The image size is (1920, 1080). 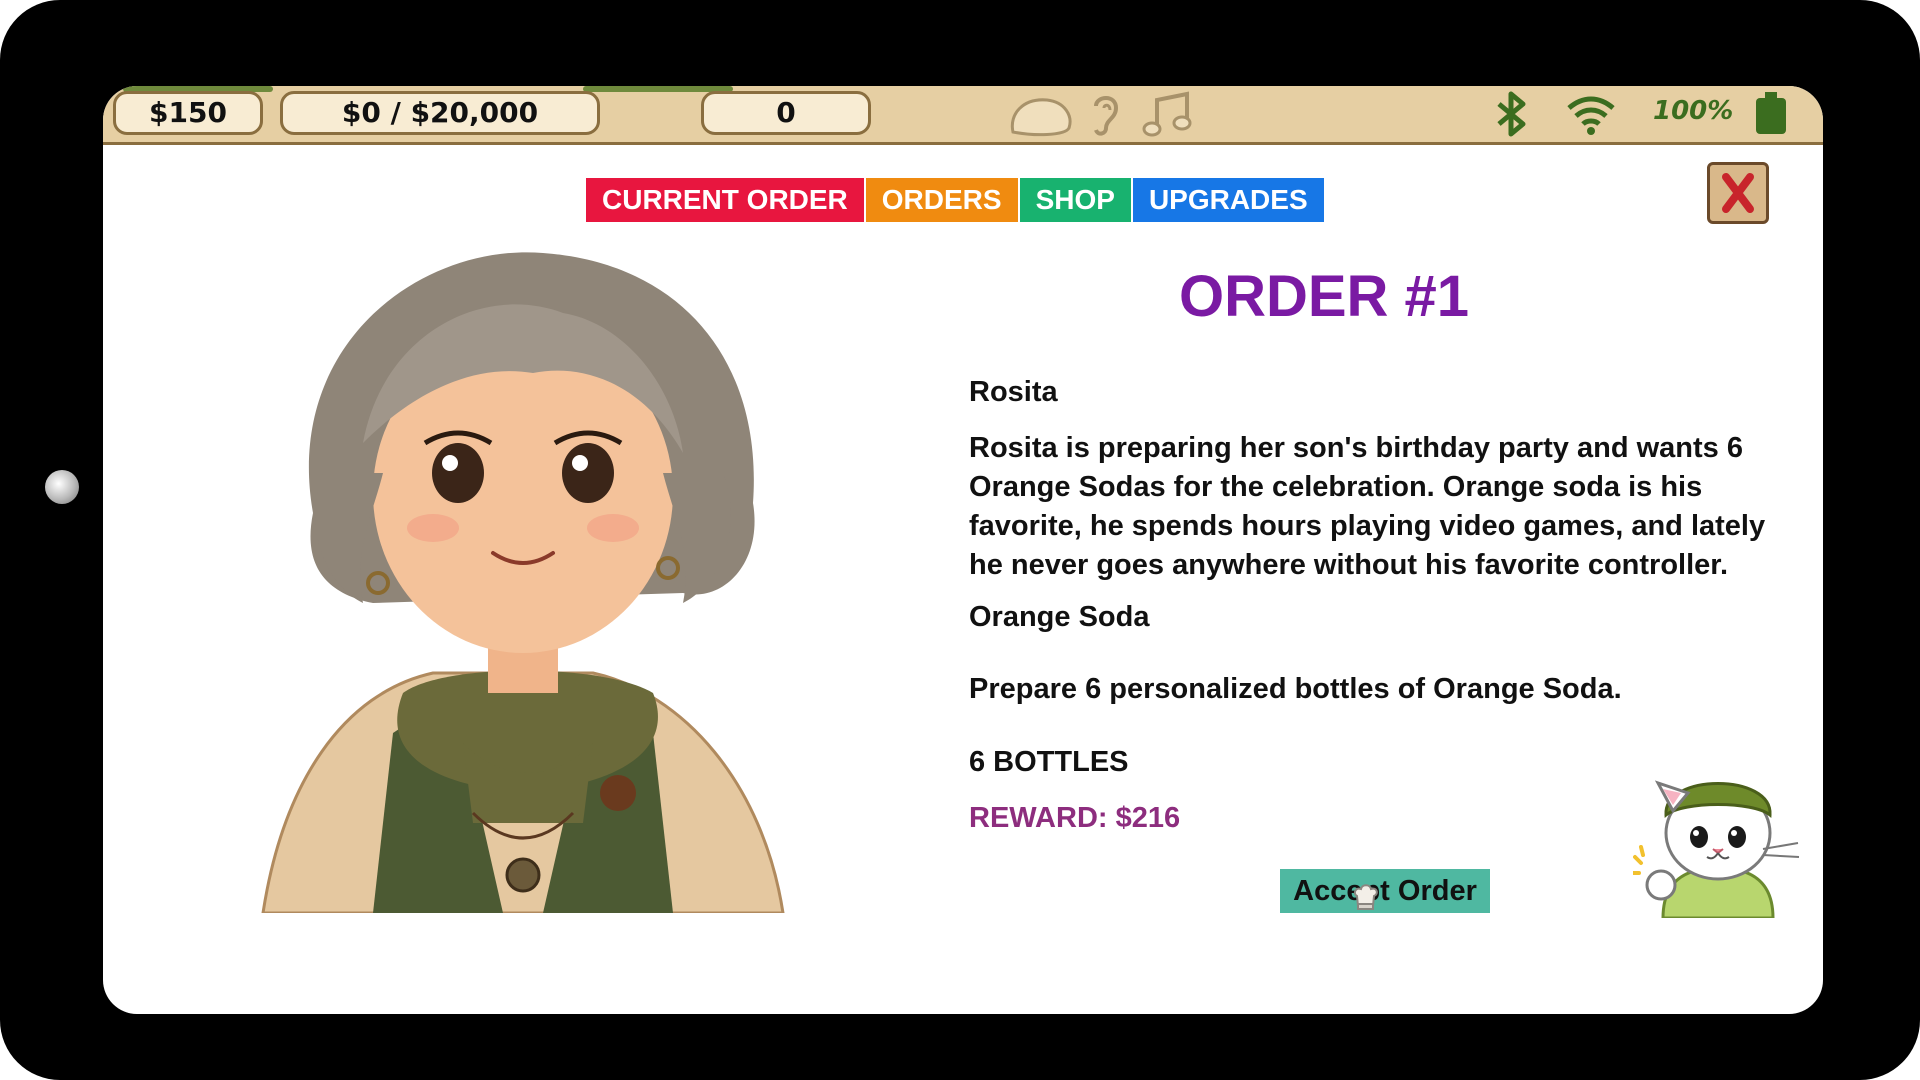 What do you see at coordinates (1511, 114) in the screenshot?
I see `bluetooth-icon` at bounding box center [1511, 114].